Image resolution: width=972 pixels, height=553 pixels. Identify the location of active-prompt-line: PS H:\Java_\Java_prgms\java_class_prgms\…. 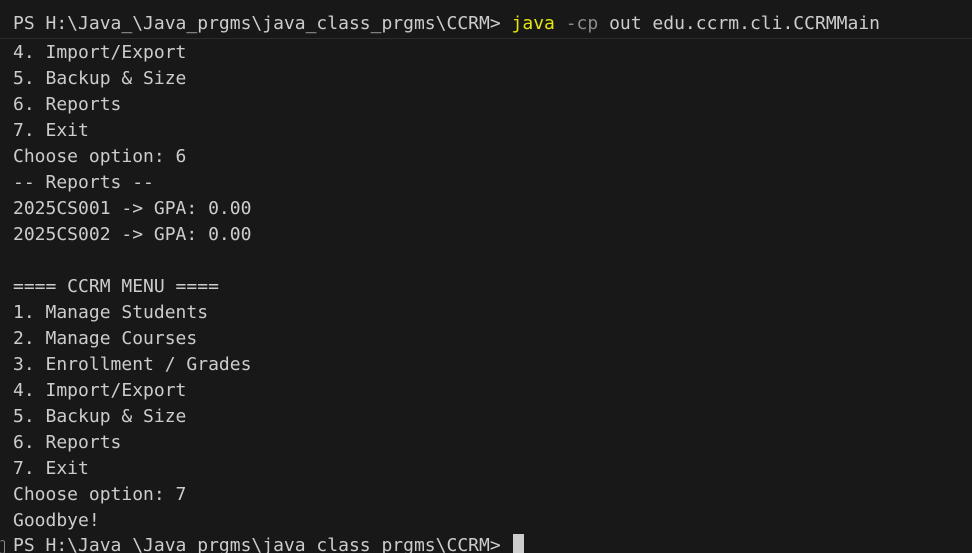
(268, 543).